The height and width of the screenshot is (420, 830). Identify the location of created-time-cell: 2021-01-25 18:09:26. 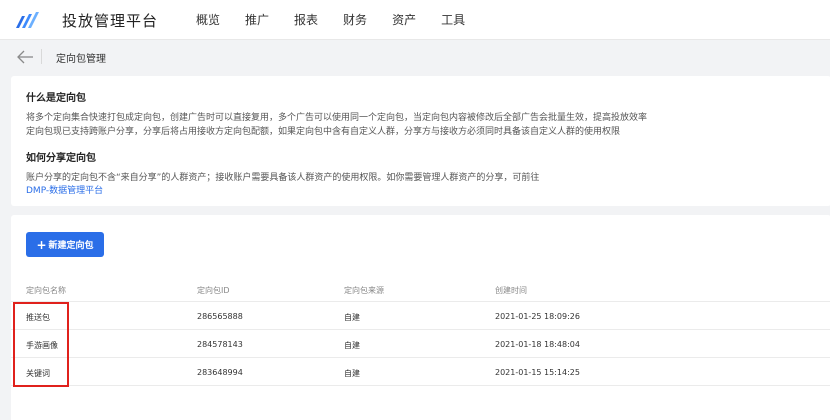
(537, 316).